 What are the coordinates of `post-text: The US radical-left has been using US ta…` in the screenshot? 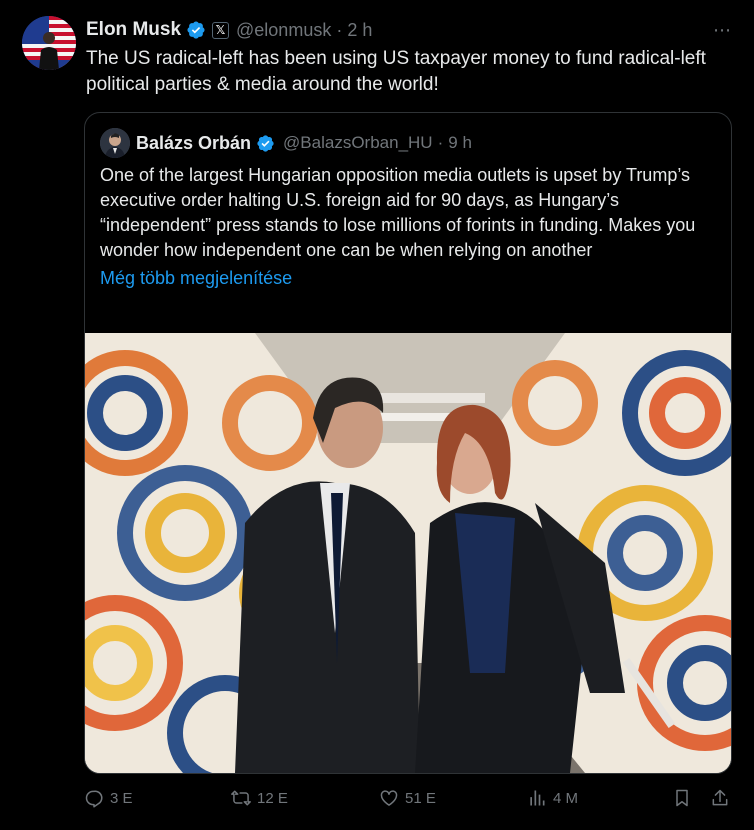 It's located at (396, 71).